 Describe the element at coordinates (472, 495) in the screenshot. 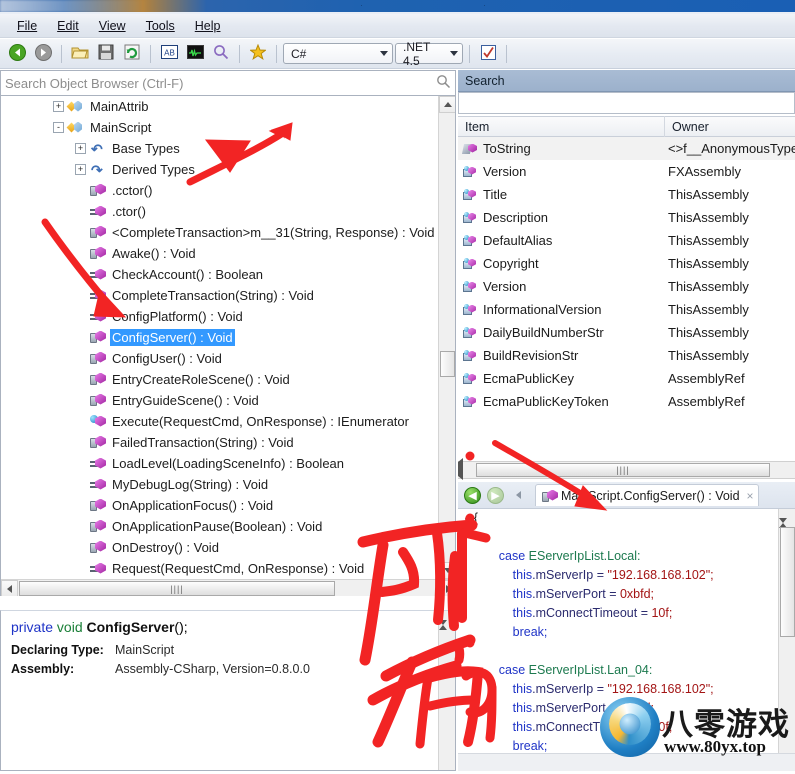

I see `code-back-button: ◀` at that location.